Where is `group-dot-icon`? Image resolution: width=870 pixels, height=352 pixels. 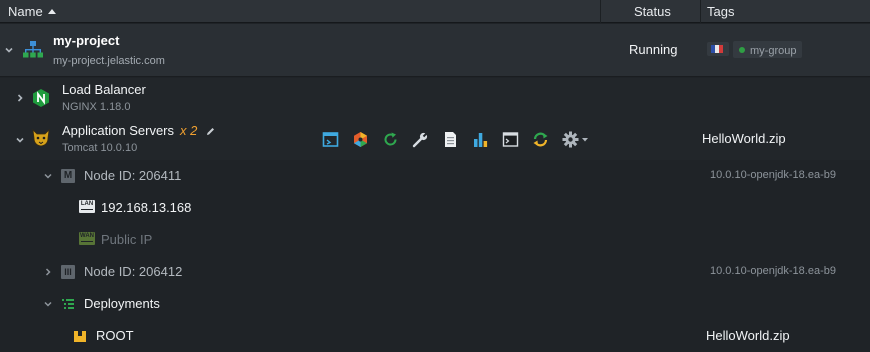 group-dot-icon is located at coordinates (742, 50).